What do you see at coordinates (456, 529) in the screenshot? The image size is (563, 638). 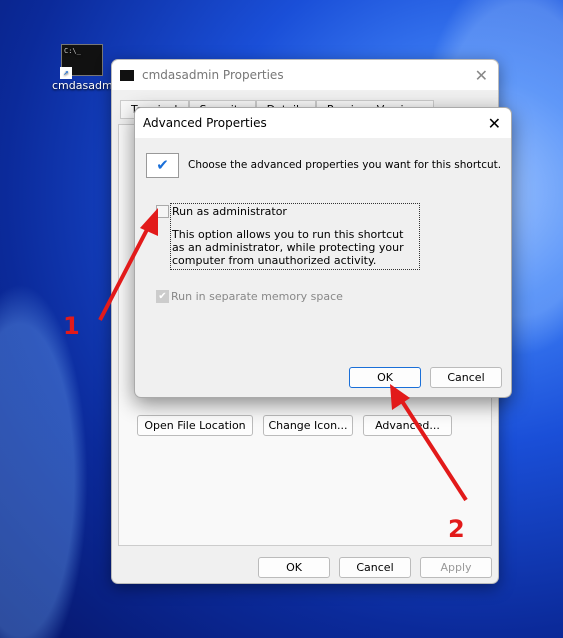 I see `step-2-label: 2` at bounding box center [456, 529].